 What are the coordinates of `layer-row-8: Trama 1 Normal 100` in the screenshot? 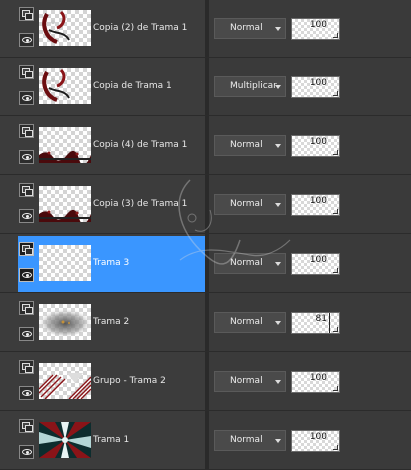 It's located at (205, 441).